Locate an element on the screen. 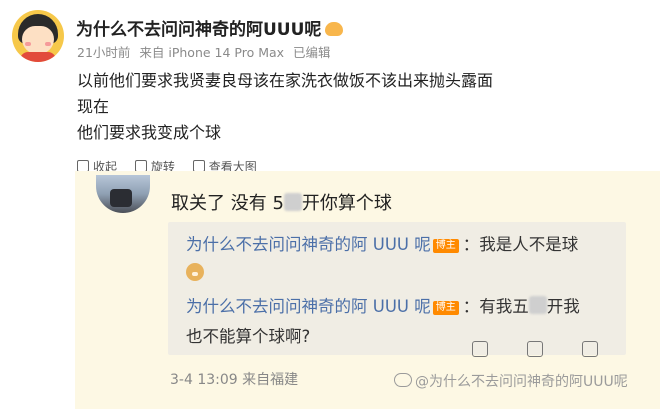 This screenshot has height=409, width=660. user-avatar is located at coordinates (38, 36).